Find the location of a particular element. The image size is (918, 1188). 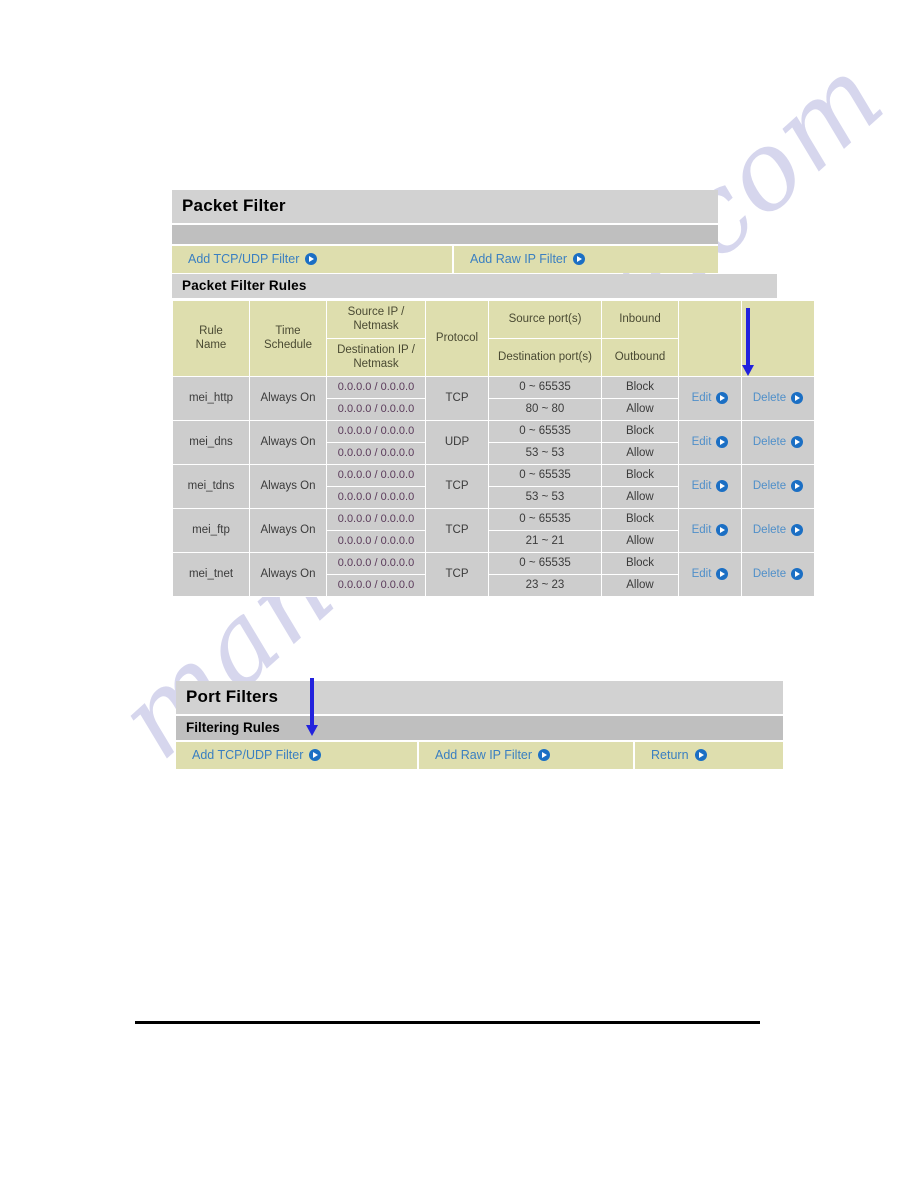

header-source-ip-netmask: Source IP / Netmask is located at coordinates (376, 319).